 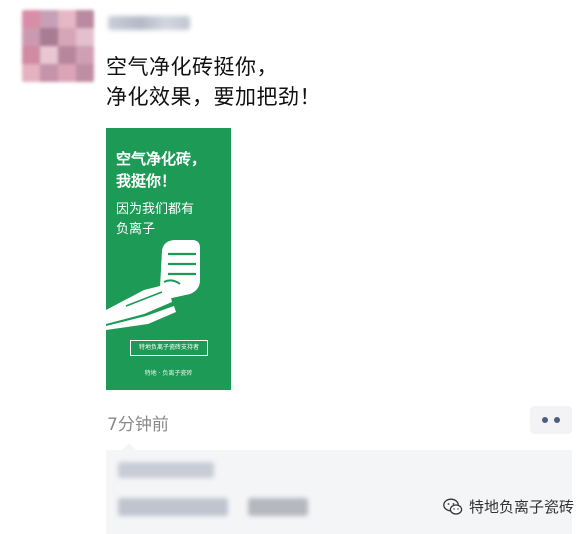 What do you see at coordinates (339, 488) in the screenshot?
I see `comment-section` at bounding box center [339, 488].